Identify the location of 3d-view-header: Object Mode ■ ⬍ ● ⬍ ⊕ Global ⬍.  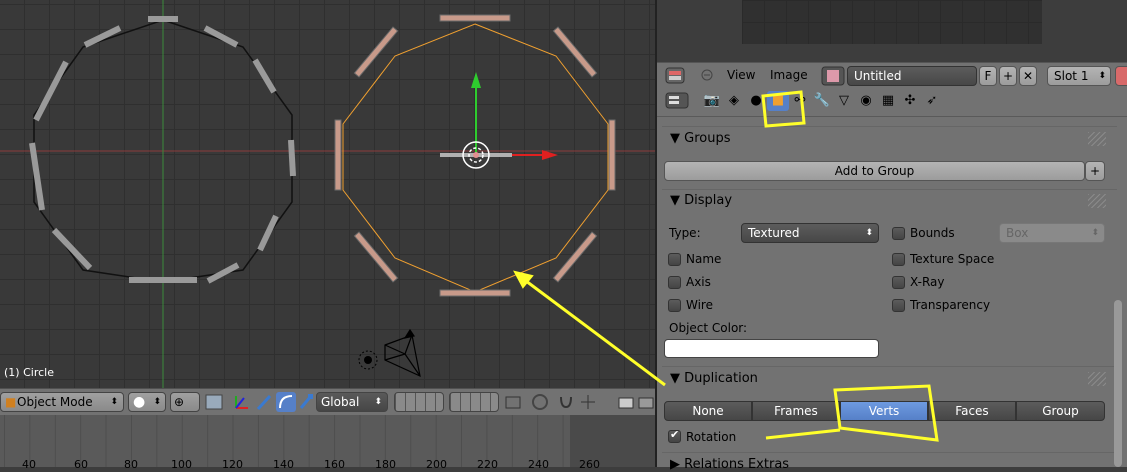
(327, 402).